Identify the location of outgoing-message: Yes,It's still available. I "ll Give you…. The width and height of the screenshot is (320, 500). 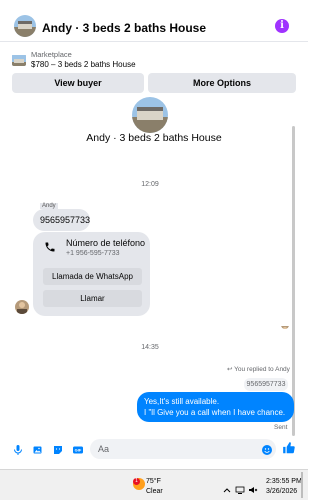
(215, 407).